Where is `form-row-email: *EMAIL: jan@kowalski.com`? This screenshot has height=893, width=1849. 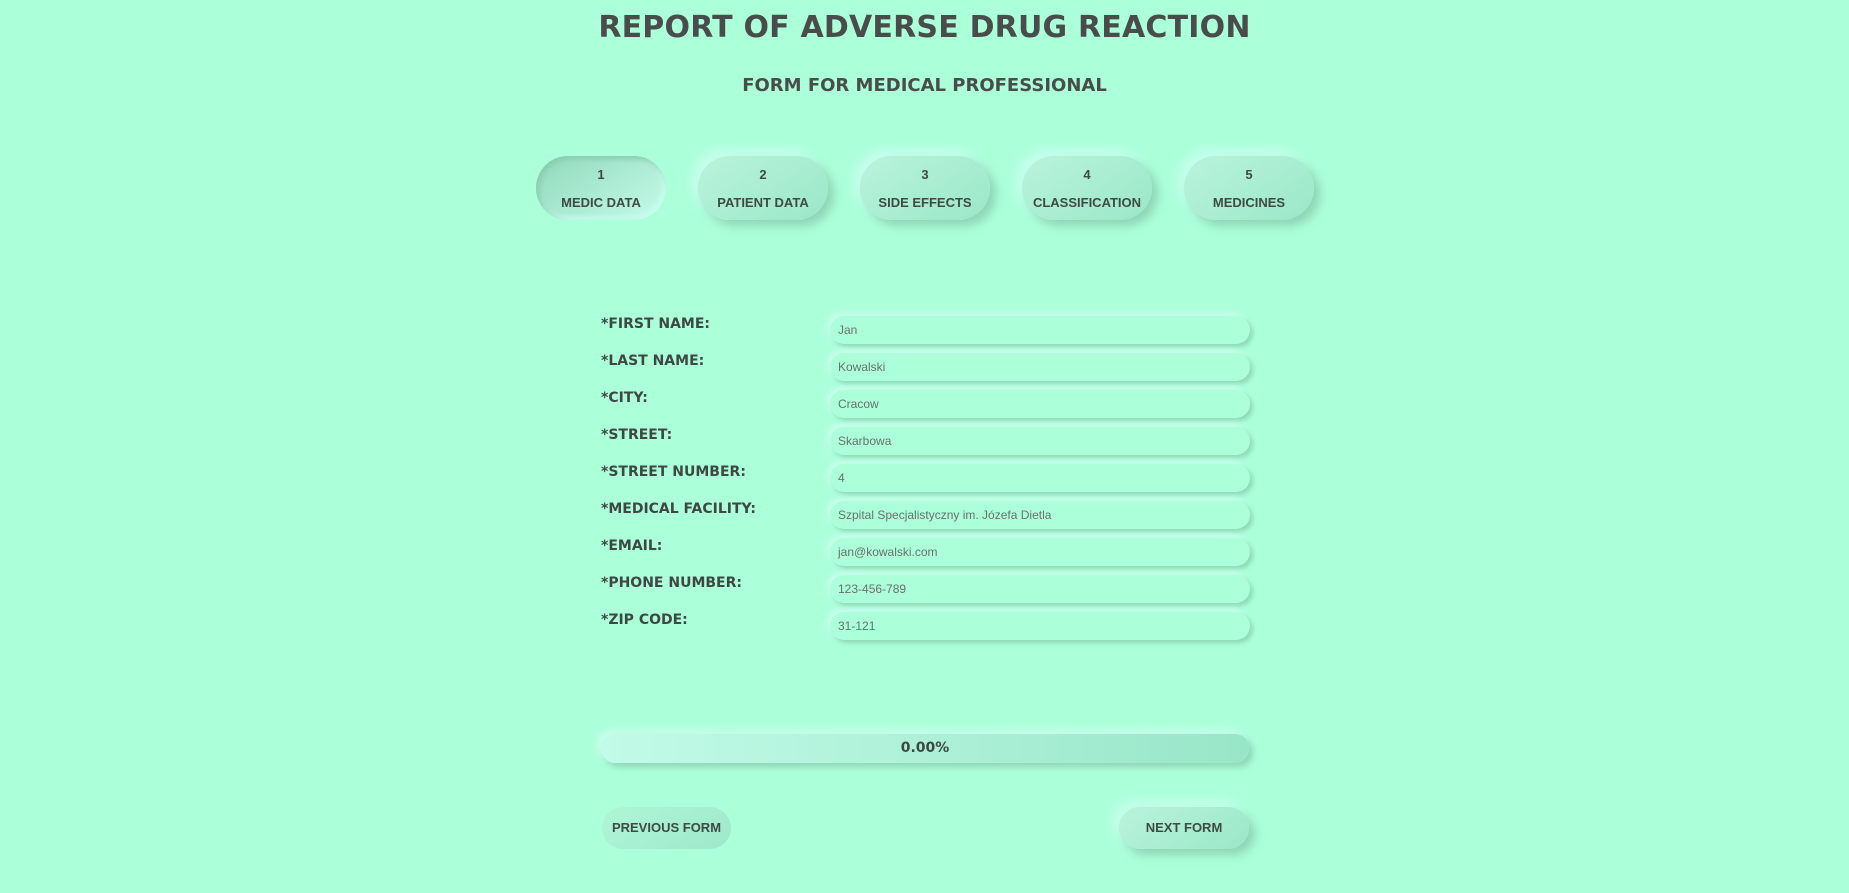
form-row-email: *EMAIL: jan@kowalski.com is located at coordinates (925, 556).